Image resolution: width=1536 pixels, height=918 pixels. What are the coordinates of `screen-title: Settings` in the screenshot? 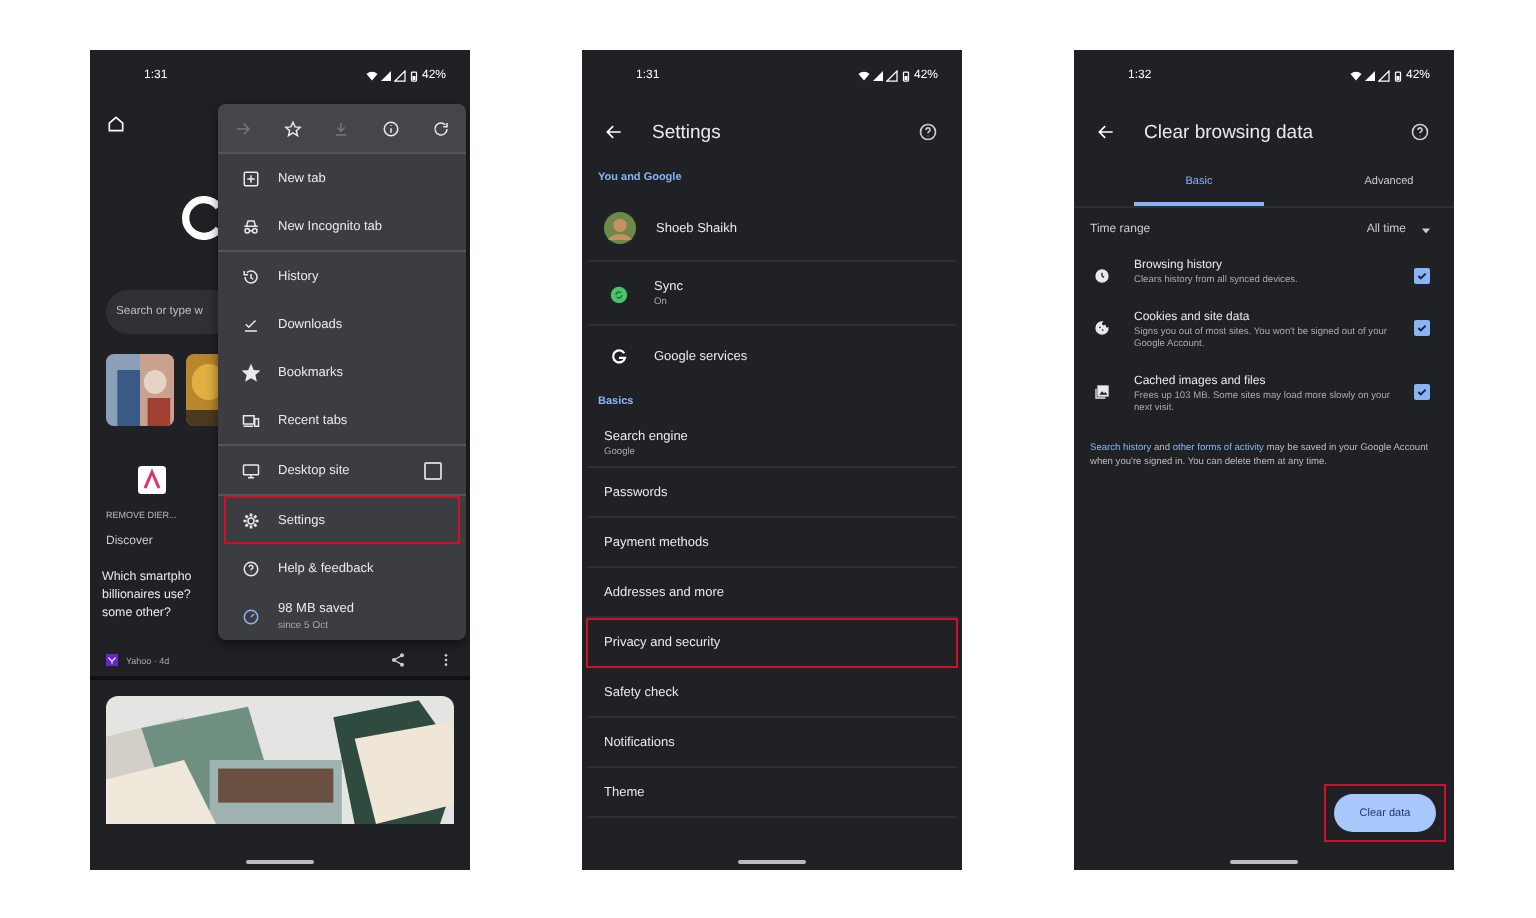 It's located at (686, 132).